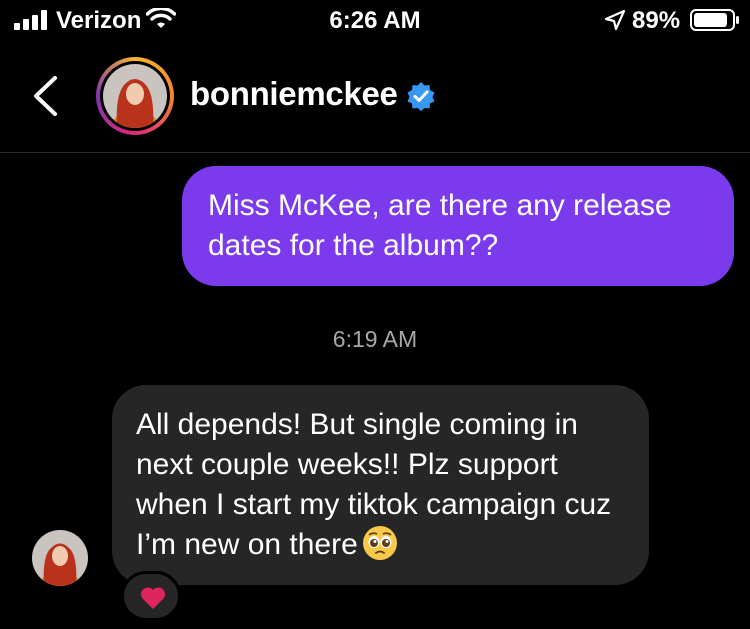 The height and width of the screenshot is (629, 750). I want to click on sender-avatar, so click(60, 558).